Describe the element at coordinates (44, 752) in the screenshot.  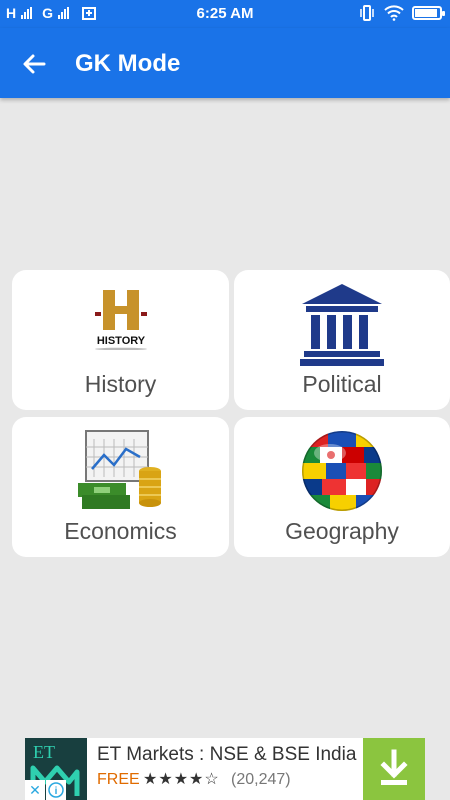
I see `ad-logo-text: ET` at that location.